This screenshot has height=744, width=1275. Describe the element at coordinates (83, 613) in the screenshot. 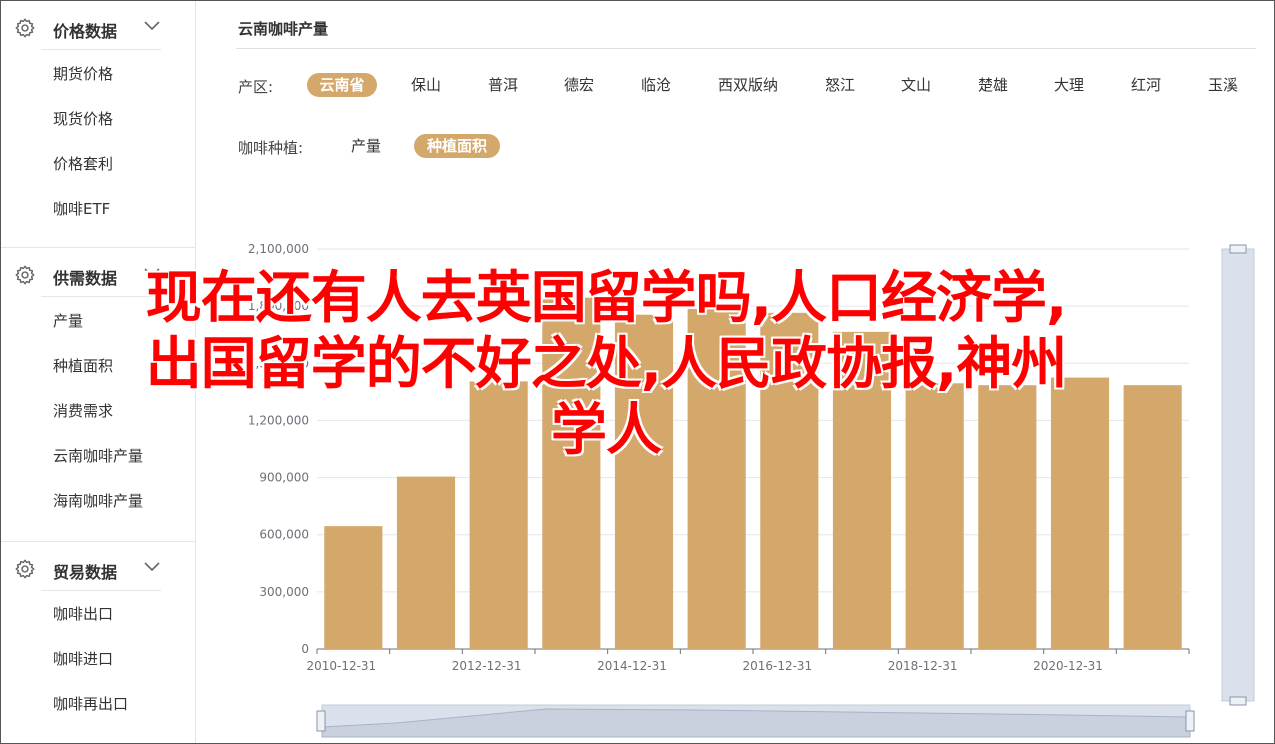

I see `sidebar-item: 咖啡出口` at that location.